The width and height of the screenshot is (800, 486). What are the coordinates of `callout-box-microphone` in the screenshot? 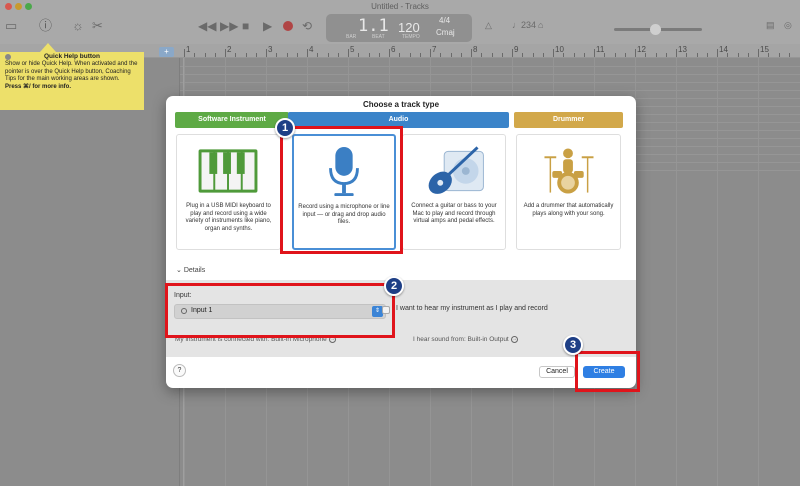 It's located at (341, 190).